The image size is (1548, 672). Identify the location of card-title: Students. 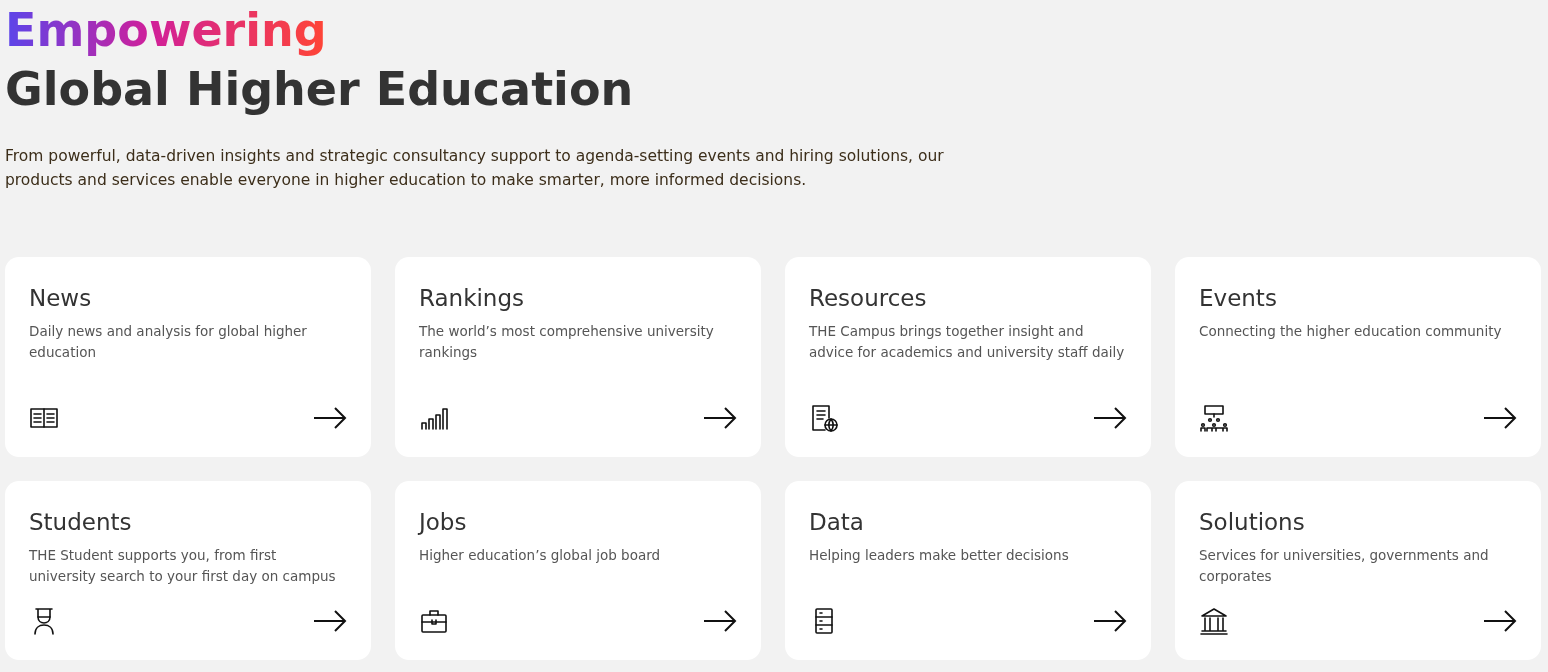
(81, 522).